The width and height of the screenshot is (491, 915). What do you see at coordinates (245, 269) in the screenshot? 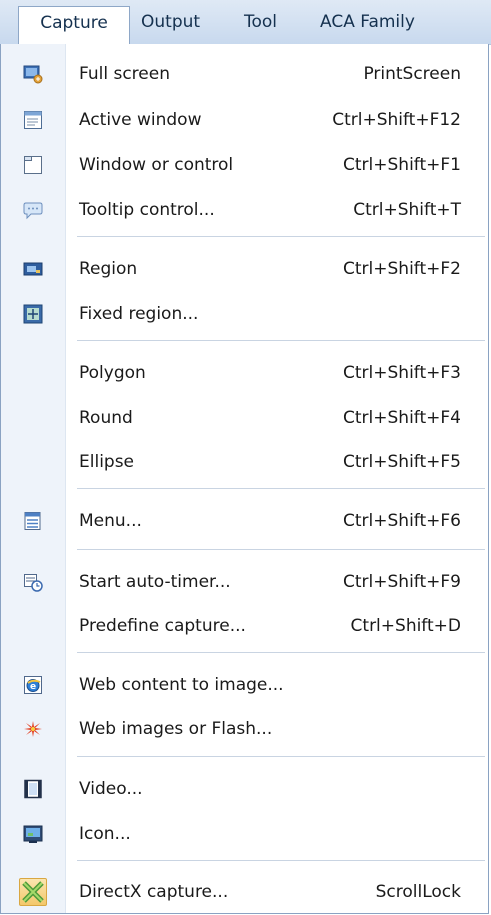
I see `menu-item-region: Region Ctrl+Shift+F2` at bounding box center [245, 269].